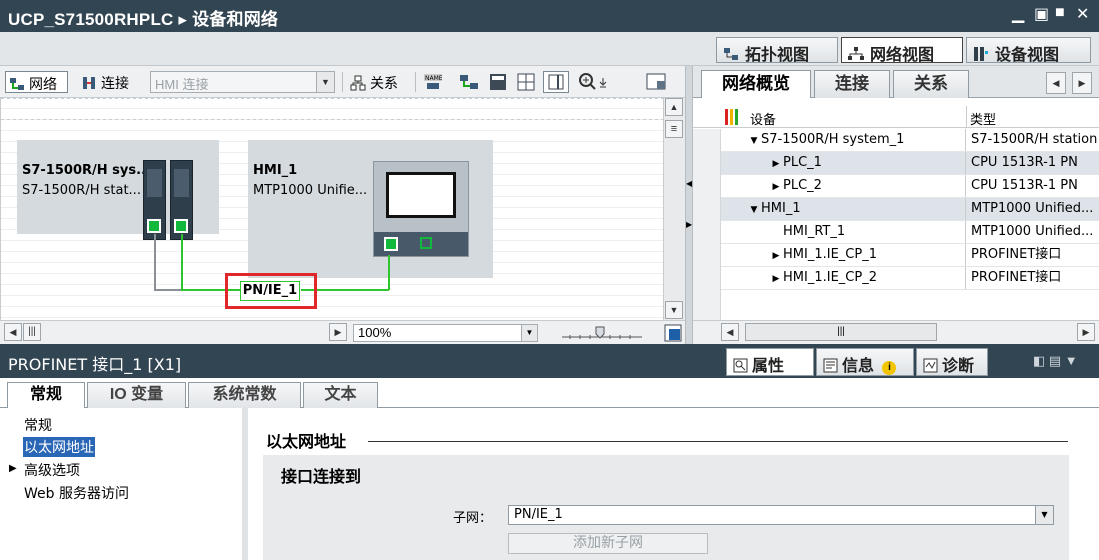 This screenshot has height=560, width=1099. What do you see at coordinates (689, 205) in the screenshot?
I see `panel-splitter: ◀ ▶` at bounding box center [689, 205].